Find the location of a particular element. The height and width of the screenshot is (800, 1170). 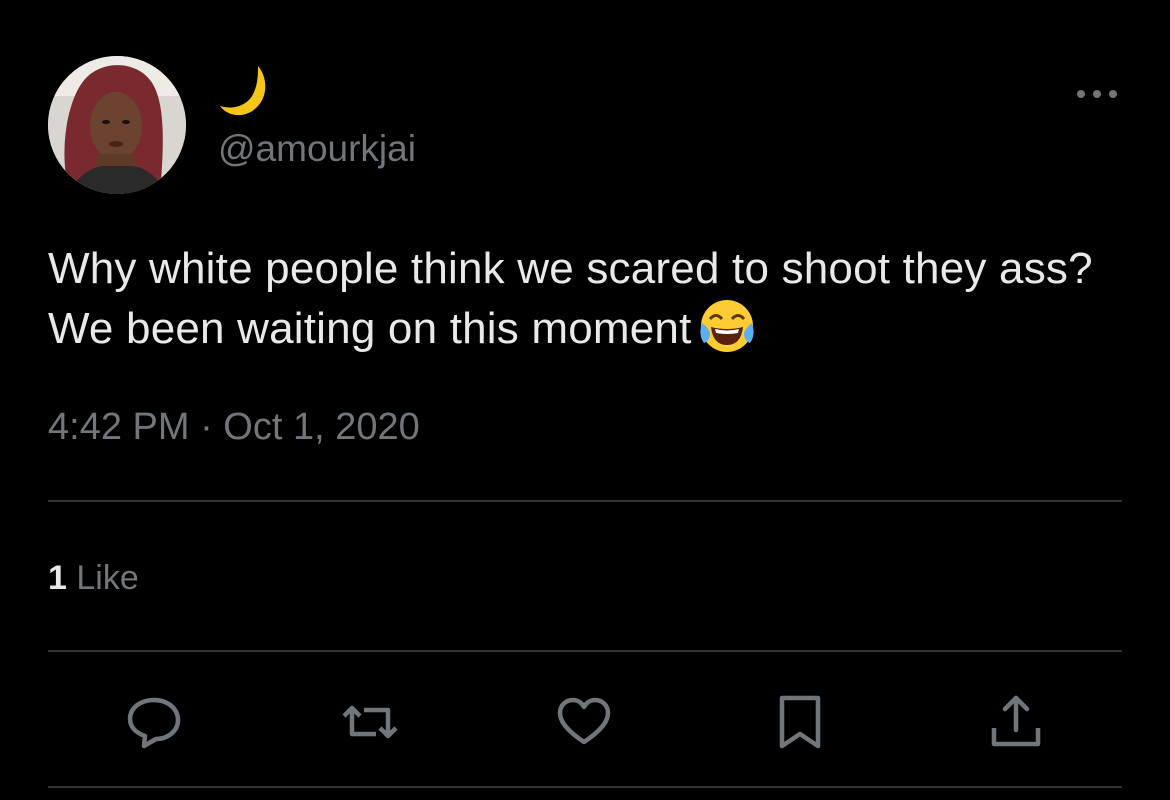

user-handle: @amourkjai is located at coordinates (317, 149).